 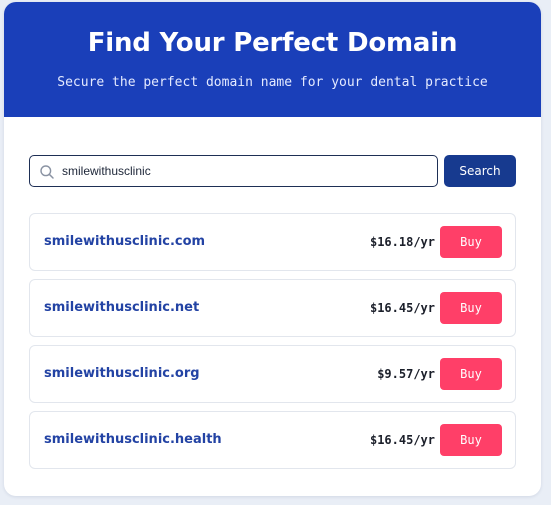 I want to click on page-title: Find Your Perfect Domain, so click(x=272, y=43).